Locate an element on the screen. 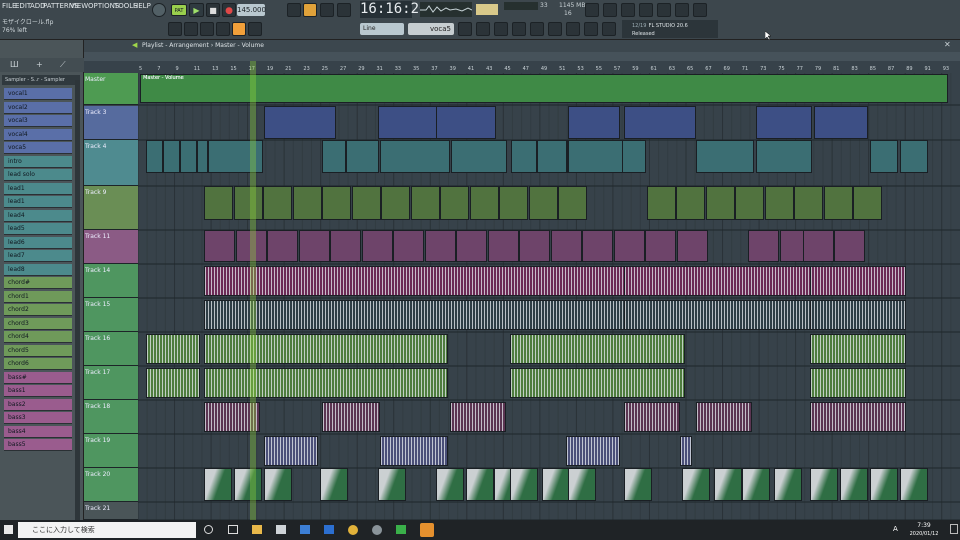 This screenshot has height=540, width=960. menu-edit: EDIT is located at coordinates (23, 6).